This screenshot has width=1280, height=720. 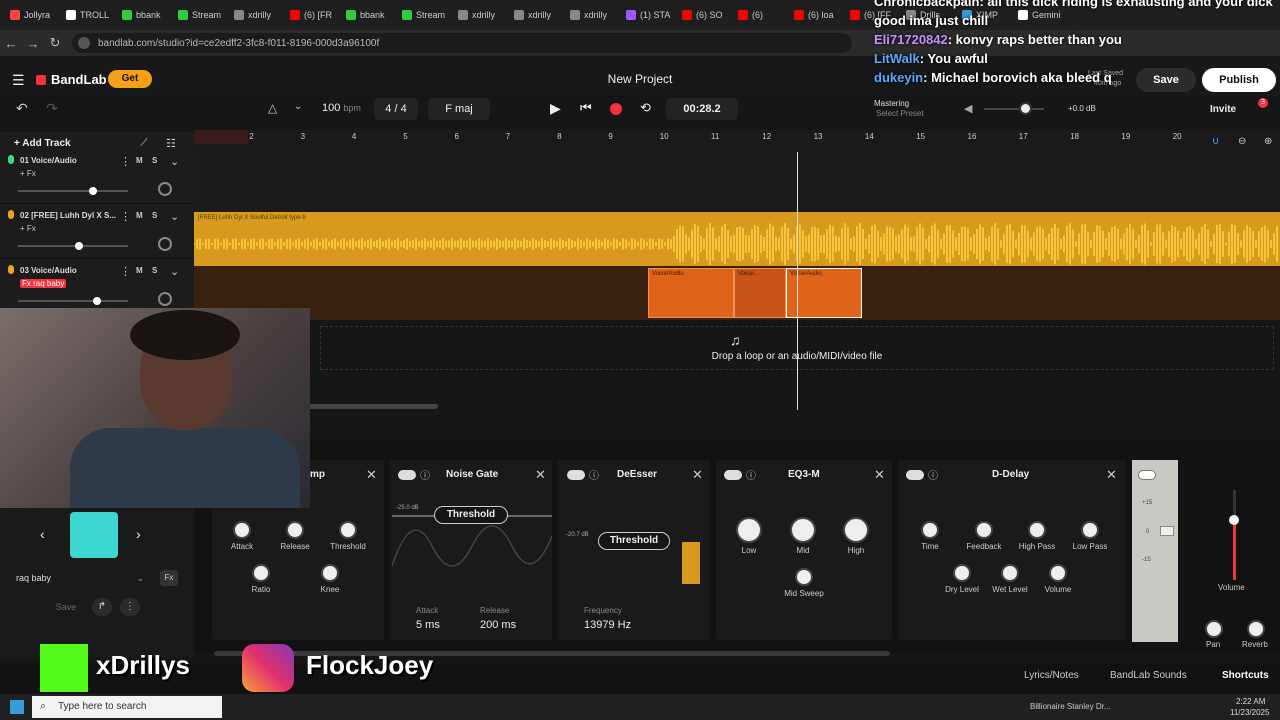 What do you see at coordinates (428, 625) in the screenshot?
I see `attack-value: 5 ms` at bounding box center [428, 625].